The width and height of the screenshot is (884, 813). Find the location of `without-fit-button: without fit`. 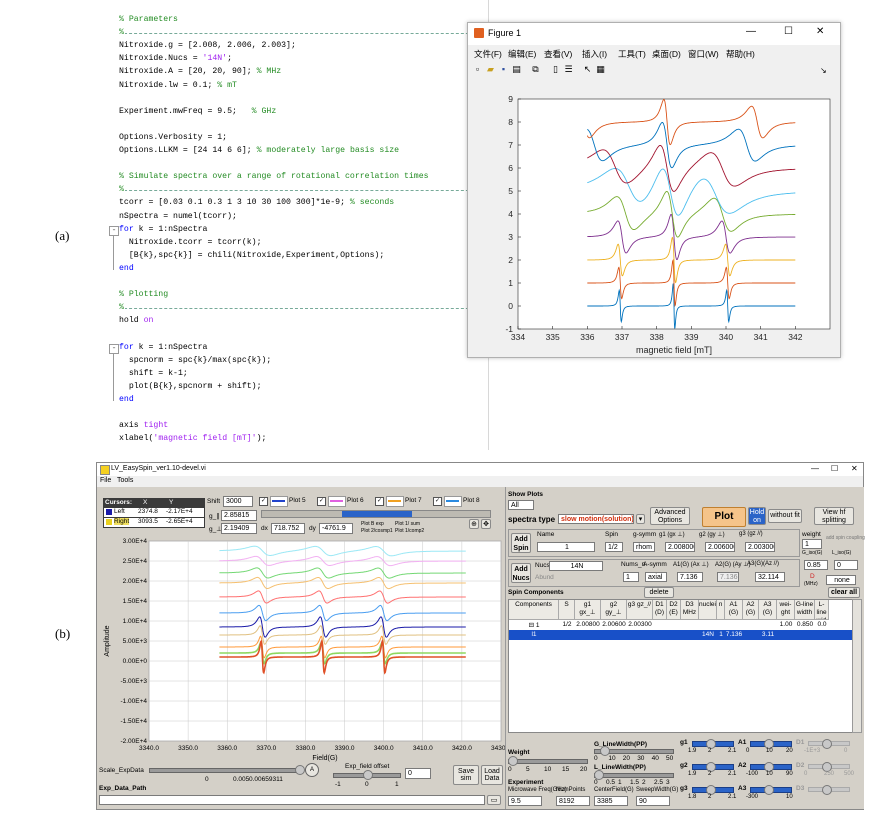

without-fit-button: without fit is located at coordinates (785, 516).